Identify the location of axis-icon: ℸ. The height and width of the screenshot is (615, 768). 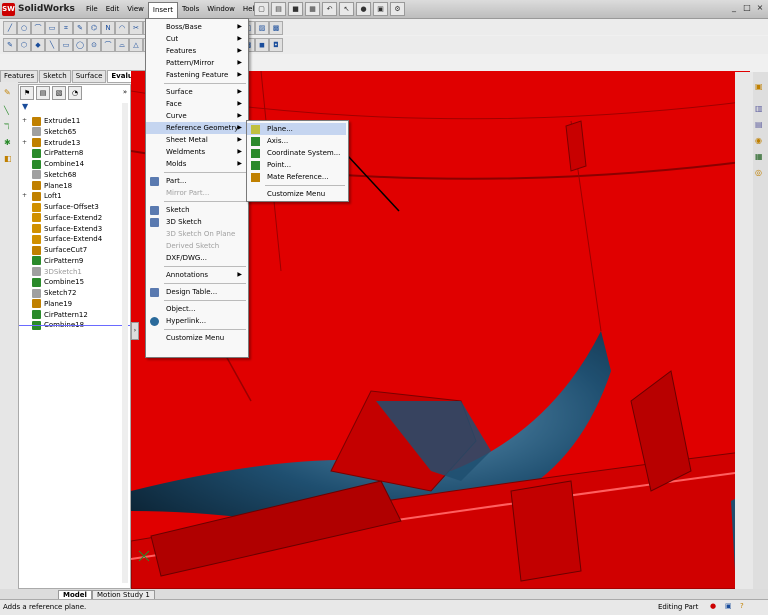
(6, 126).